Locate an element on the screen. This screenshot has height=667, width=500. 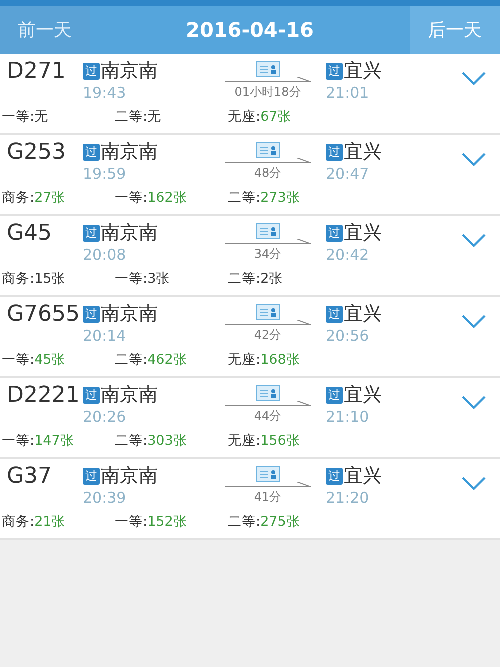
seat-availability: 一等:45张 is located at coordinates (34, 360).